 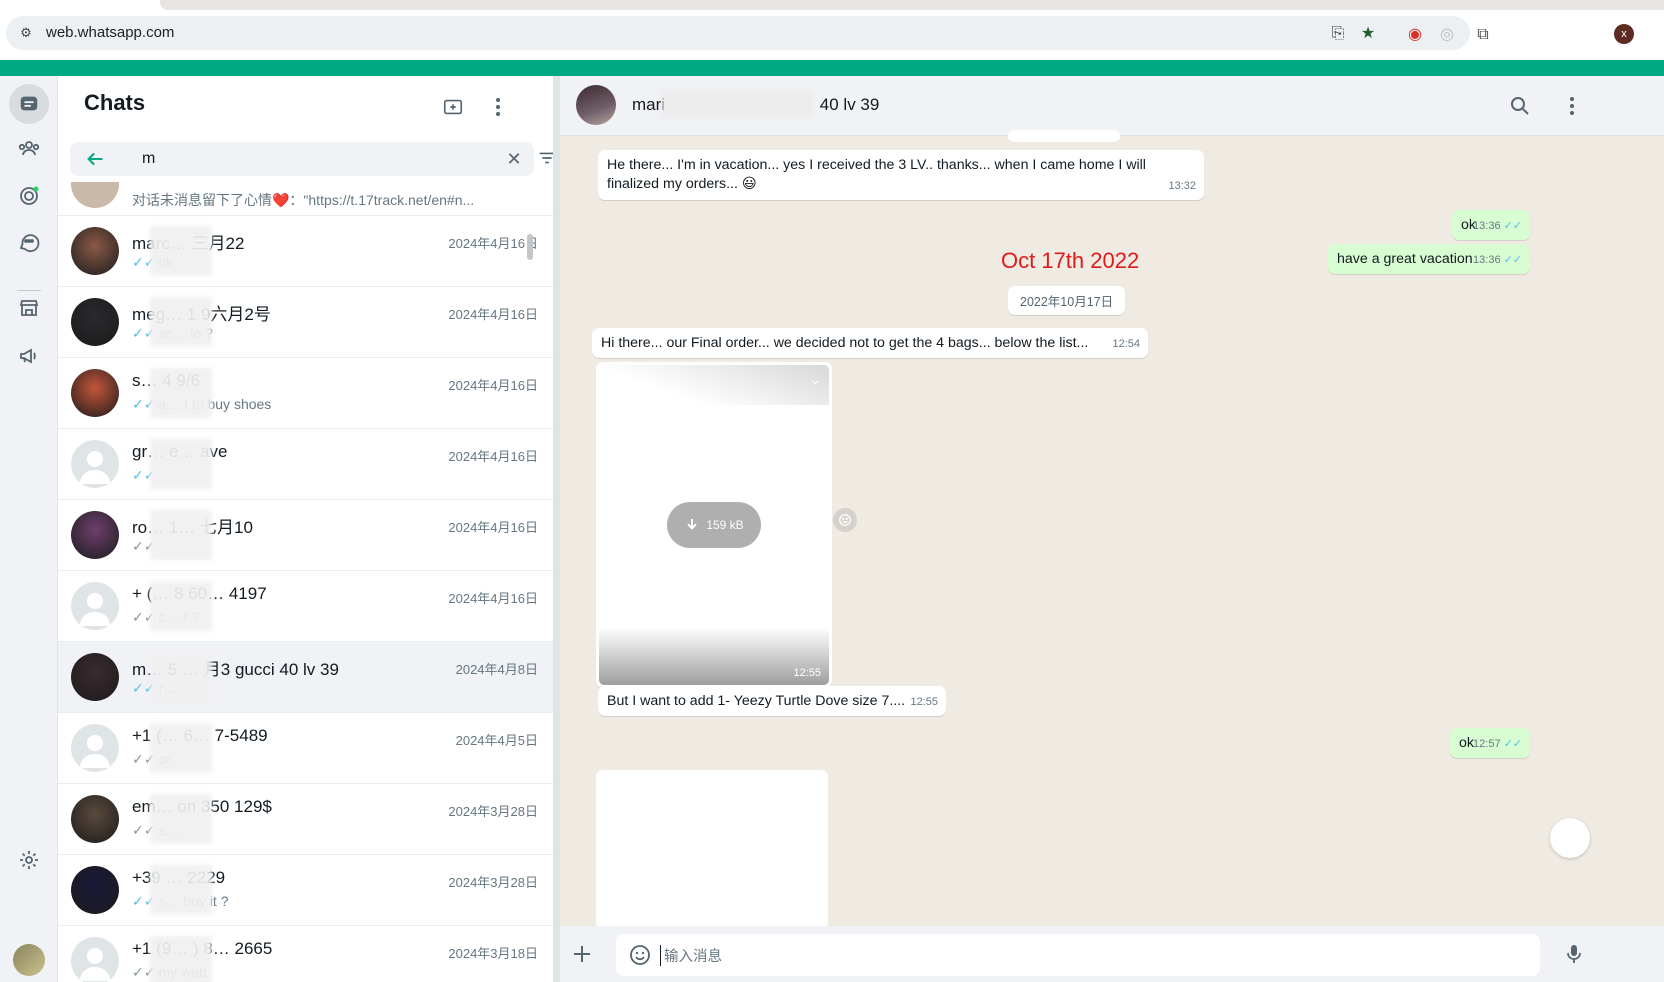 I want to click on bookmark-star-icon: ★, so click(x=1368, y=34).